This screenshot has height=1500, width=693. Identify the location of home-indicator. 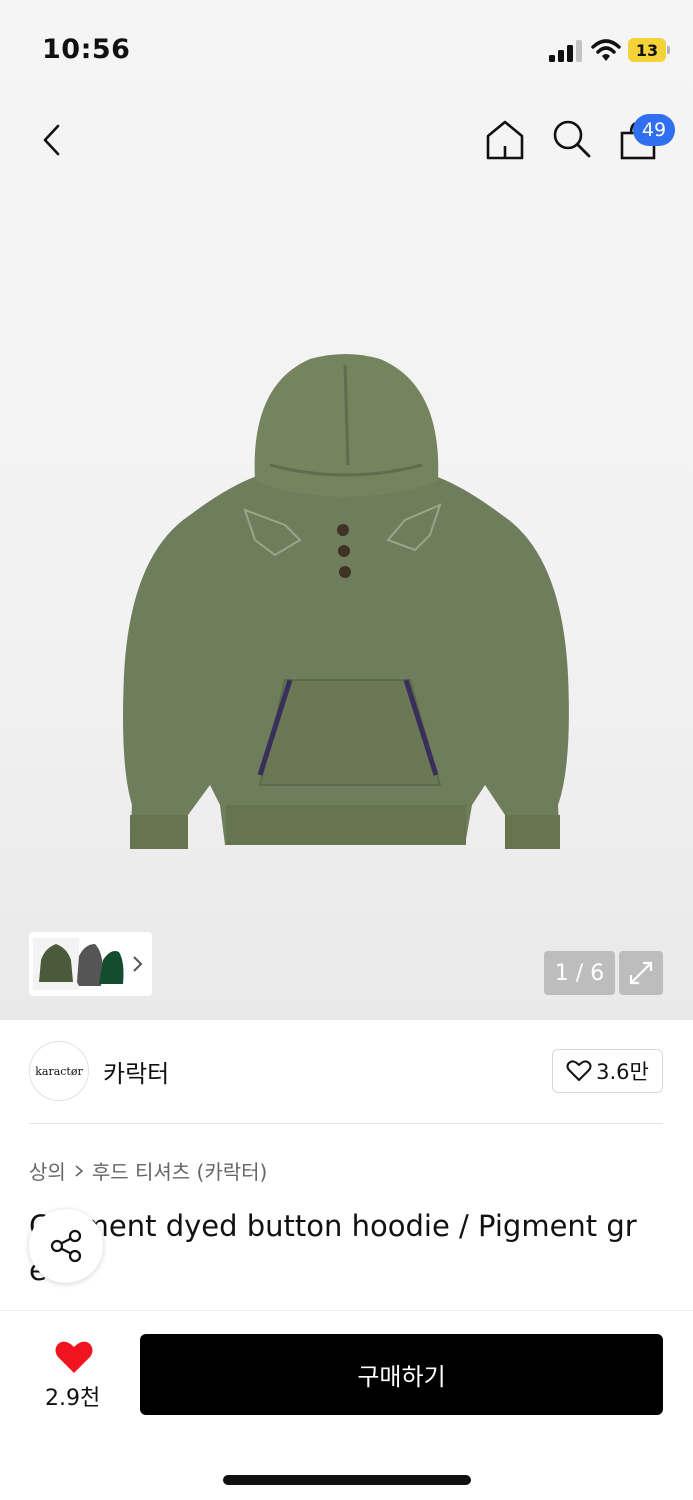
(347, 1480).